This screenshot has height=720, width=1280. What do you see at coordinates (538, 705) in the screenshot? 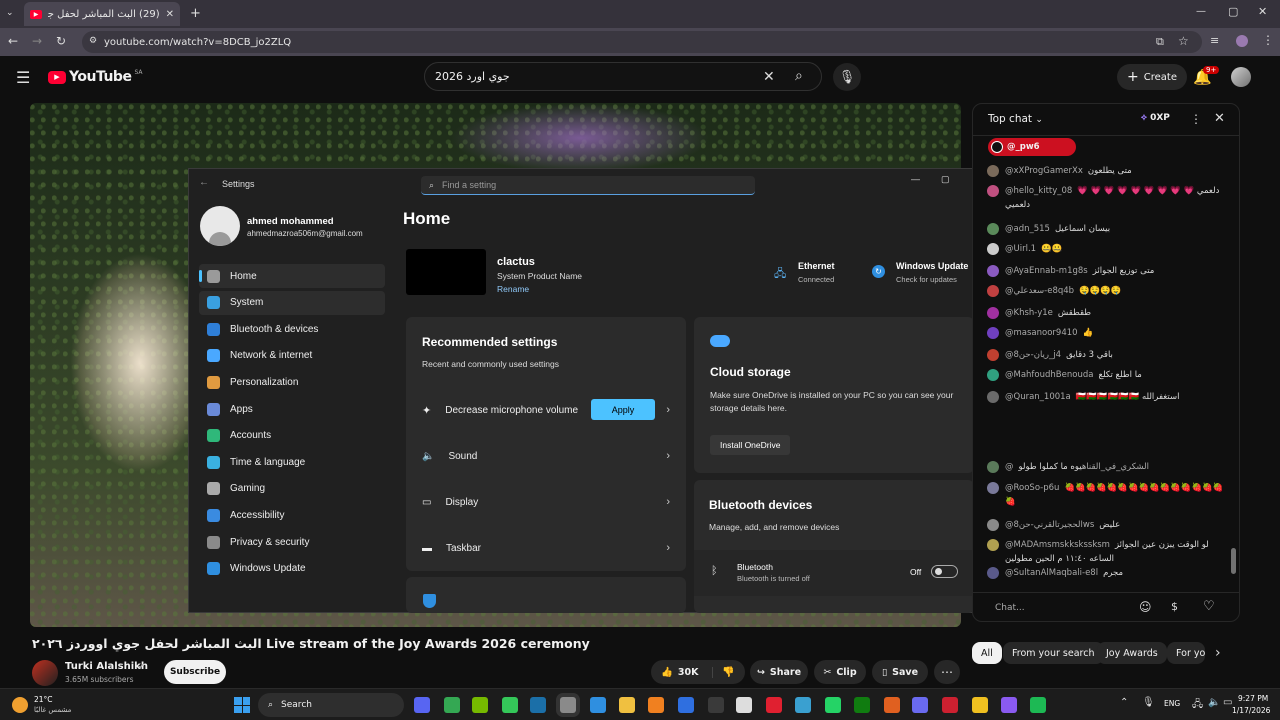
I see `steam-icon` at bounding box center [538, 705].